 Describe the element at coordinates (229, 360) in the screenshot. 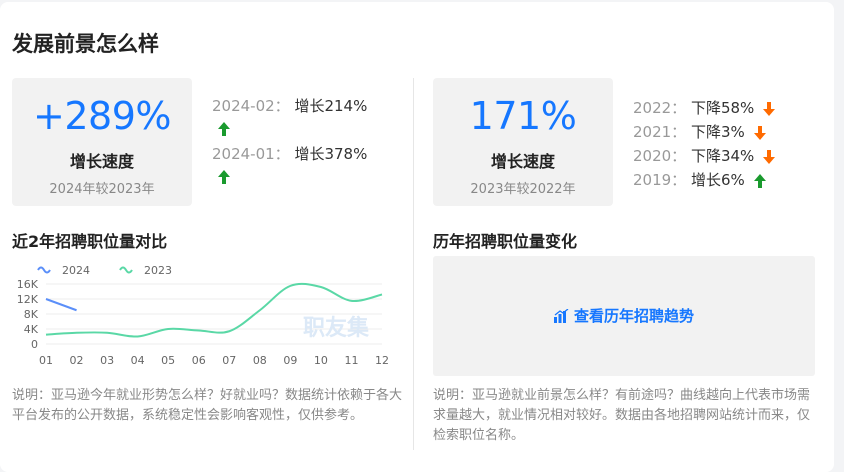

I see `x-tick-label: 07` at that location.